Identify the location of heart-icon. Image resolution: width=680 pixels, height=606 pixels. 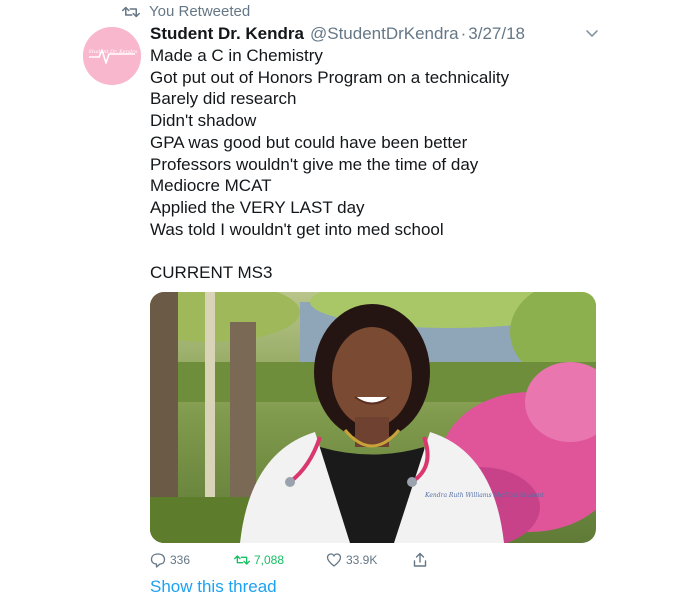
(334, 560).